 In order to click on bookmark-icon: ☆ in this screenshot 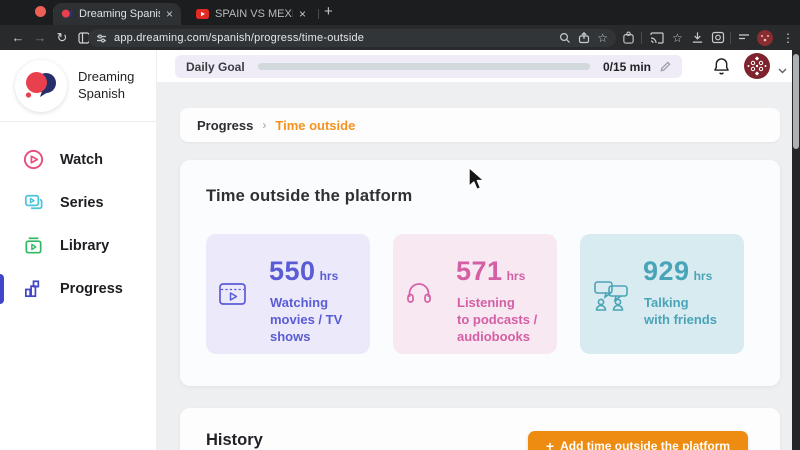, I will do `click(602, 38)`.